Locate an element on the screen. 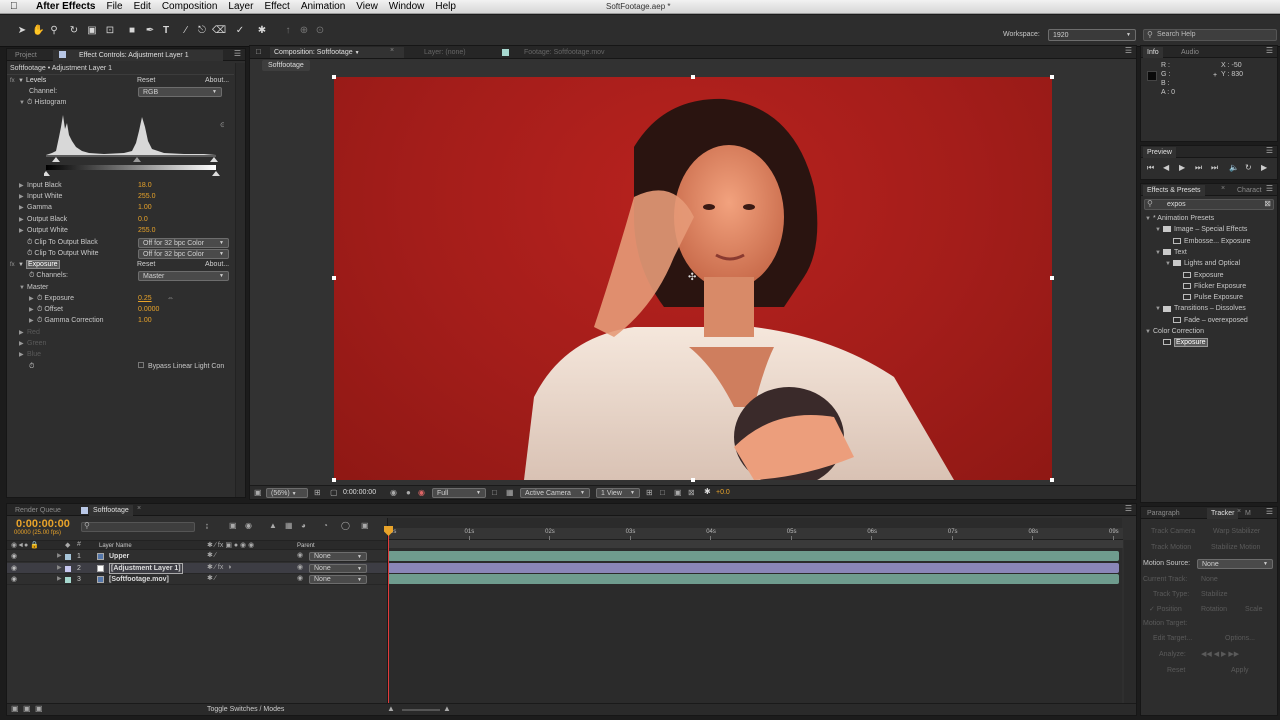 The image size is (1280, 720). zoom-out-icon: ▲ is located at coordinates (391, 708).